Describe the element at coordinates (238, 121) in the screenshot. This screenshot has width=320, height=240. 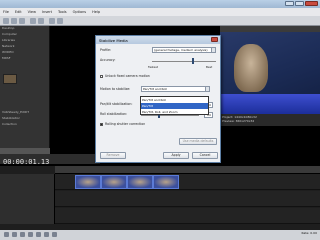
I see `preview-info-line: Preview: 360x270x32` at that location.